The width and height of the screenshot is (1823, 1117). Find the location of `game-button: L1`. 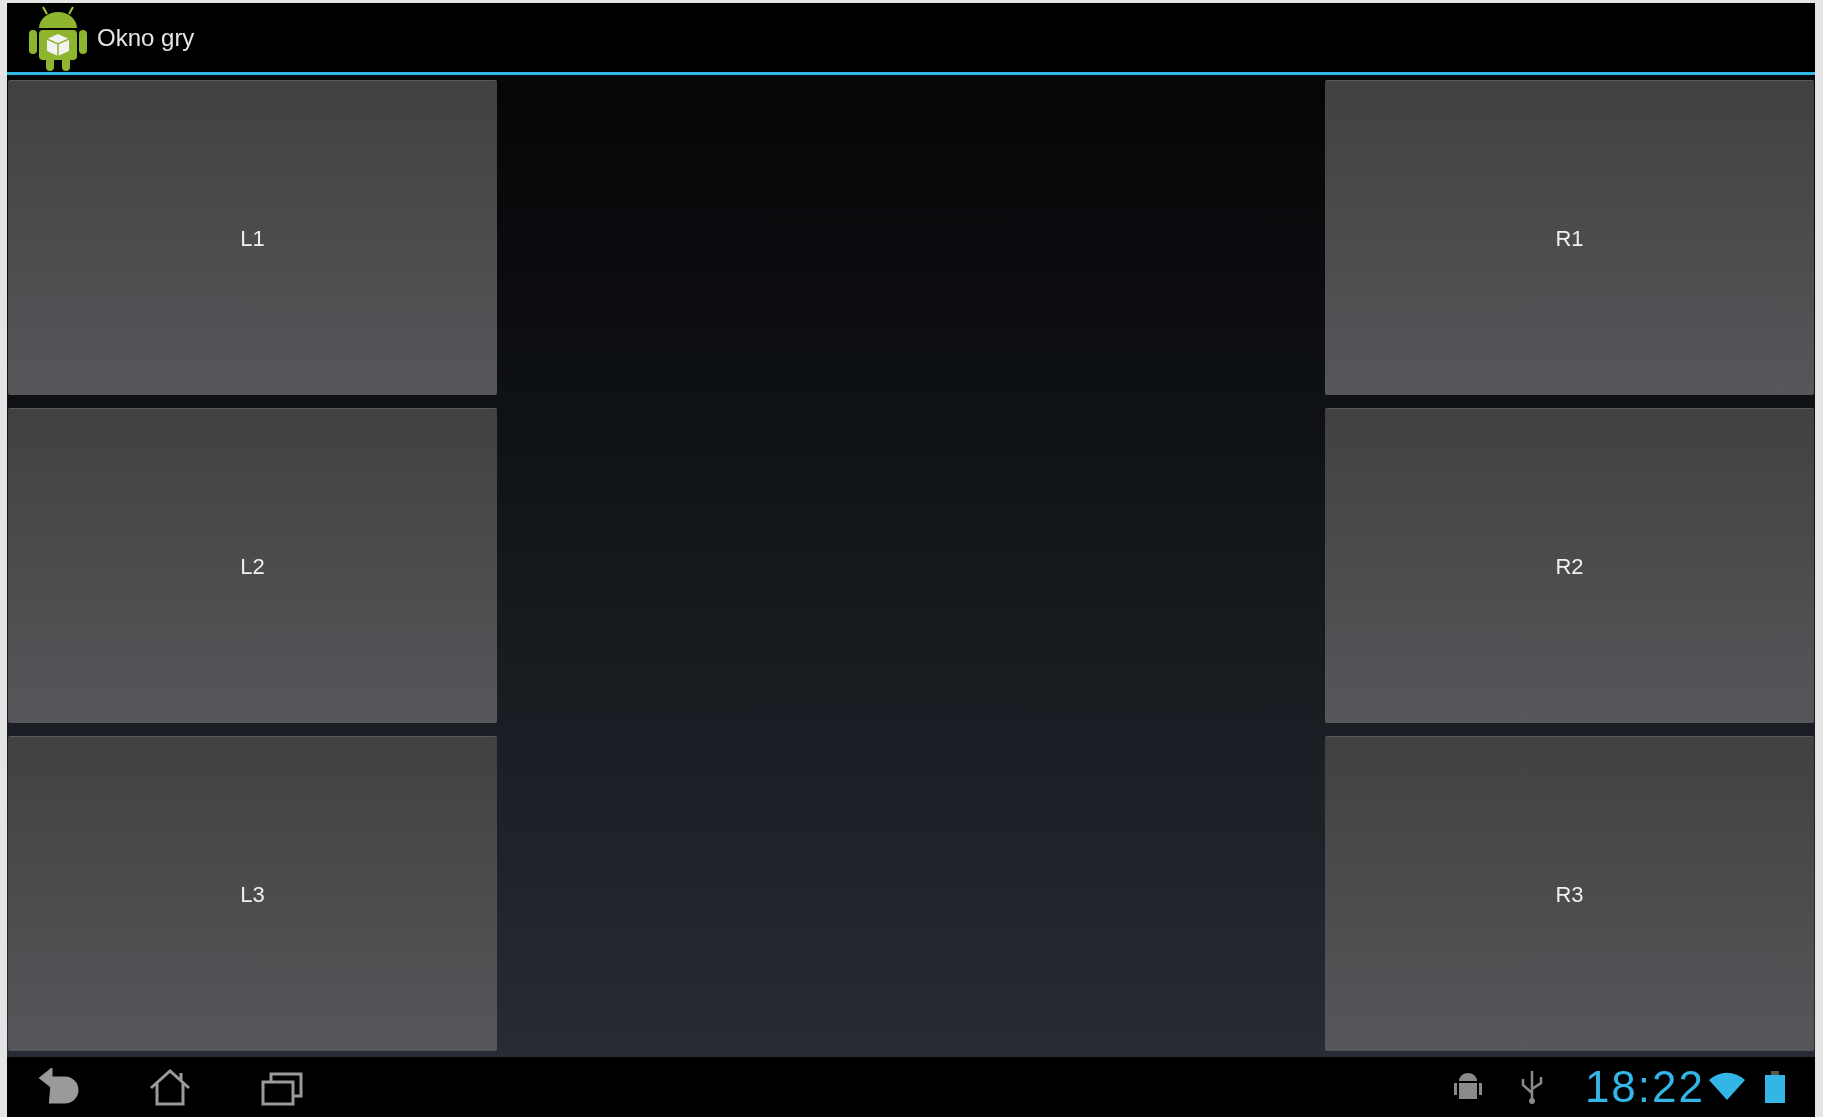

game-button: L1 is located at coordinates (252, 237).